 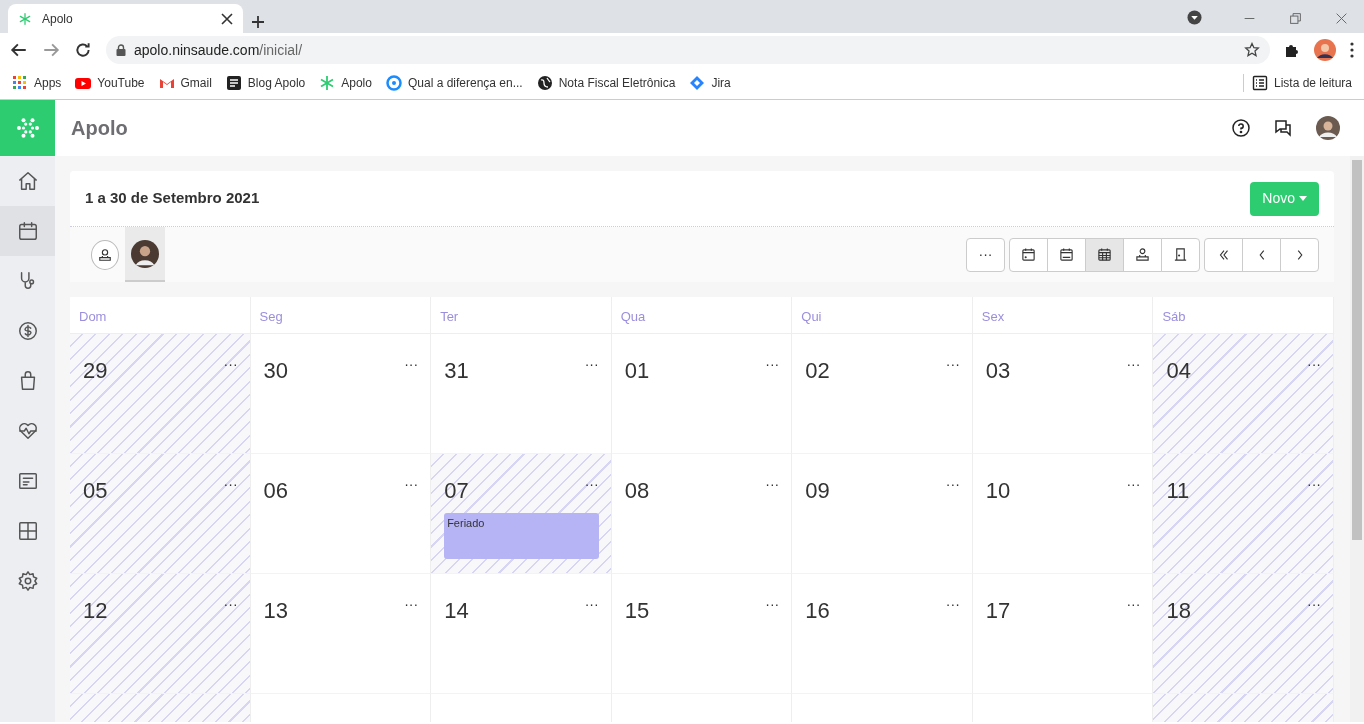 What do you see at coordinates (1178, 491) in the screenshot?
I see `day-number: 11` at bounding box center [1178, 491].